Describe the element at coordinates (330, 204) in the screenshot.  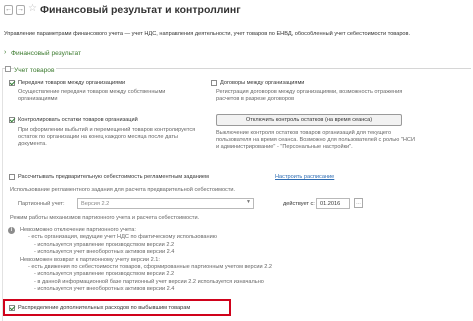
I see `effective-date-value: 01.2016` at that location.